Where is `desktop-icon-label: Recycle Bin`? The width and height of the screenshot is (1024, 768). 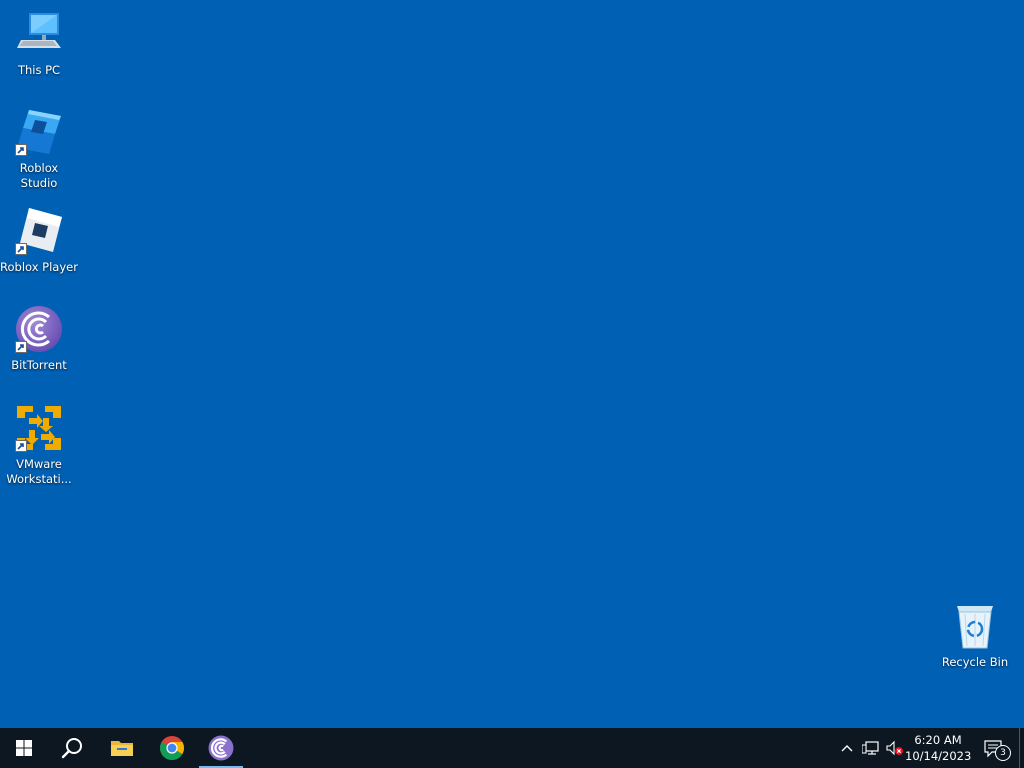
desktop-icon-label: Recycle Bin is located at coordinates (975, 662).